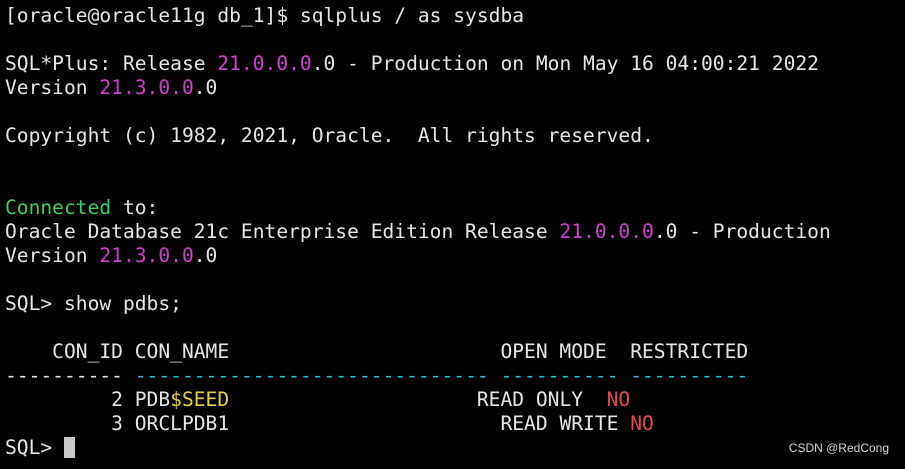 Image resolution: width=905 pixels, height=469 pixels. What do you see at coordinates (70, 399) in the screenshot?
I see `con-id-cell: 2` at bounding box center [70, 399].